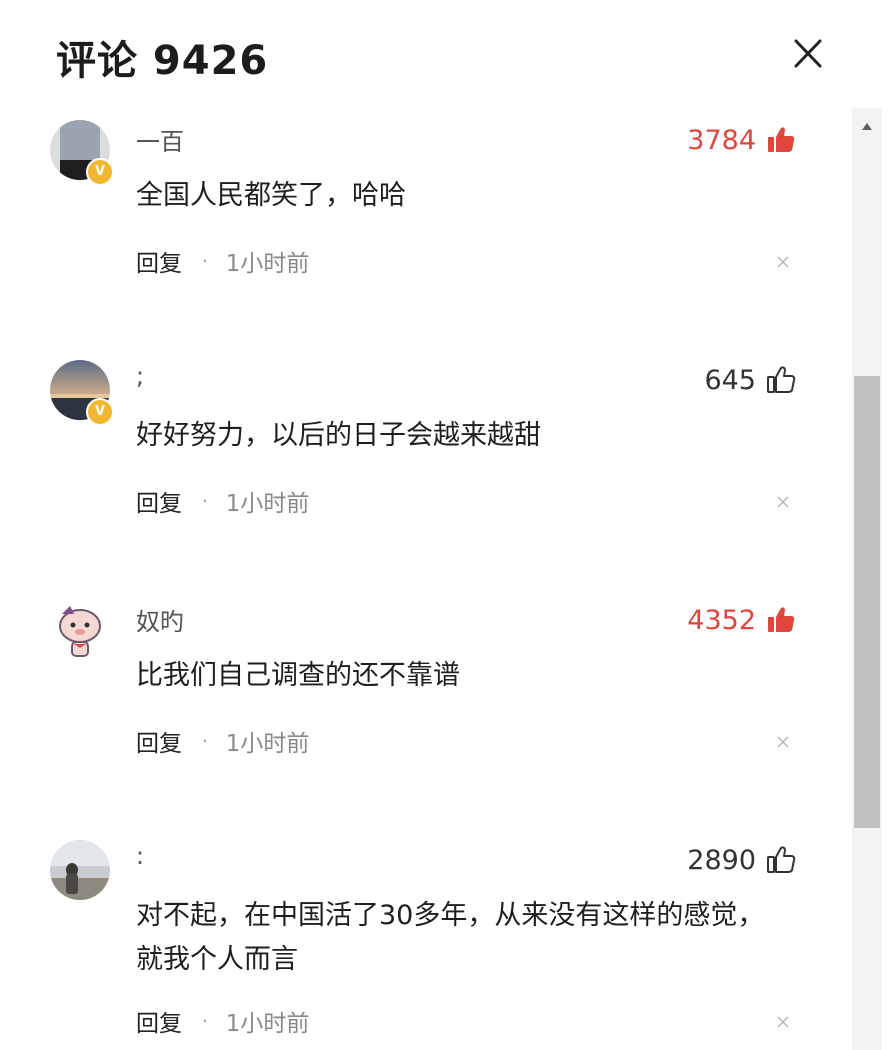 The height and width of the screenshot is (1050, 892). What do you see at coordinates (162, 61) in the screenshot?
I see `comments-title: 评论 9426` at bounding box center [162, 61].